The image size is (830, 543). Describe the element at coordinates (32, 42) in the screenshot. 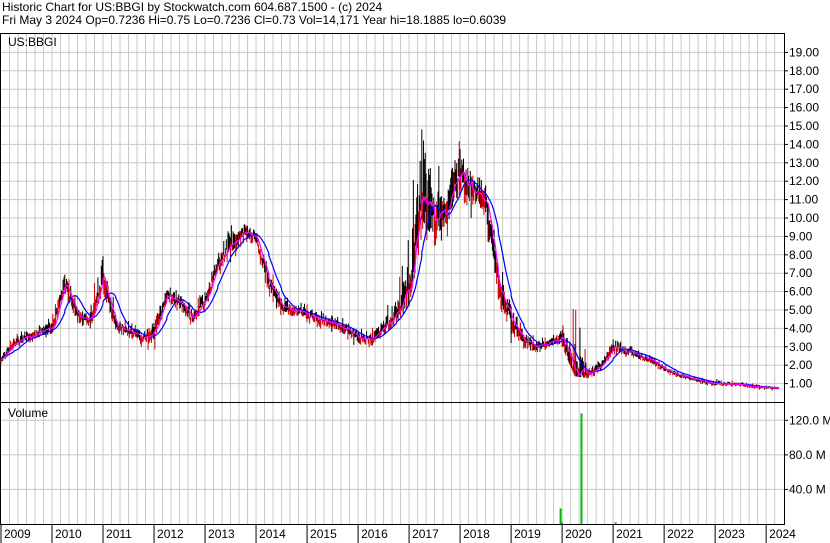

I see `symbol-label: US:BBGI` at that location.